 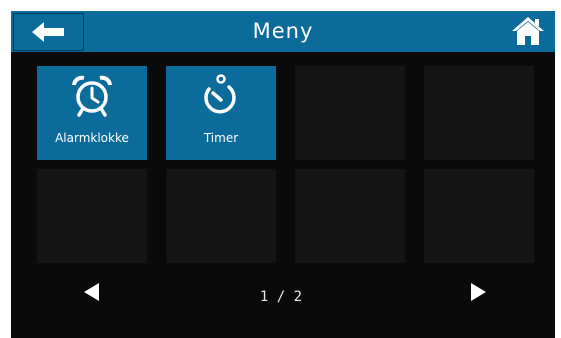 I want to click on home-icon, so click(x=528, y=31).